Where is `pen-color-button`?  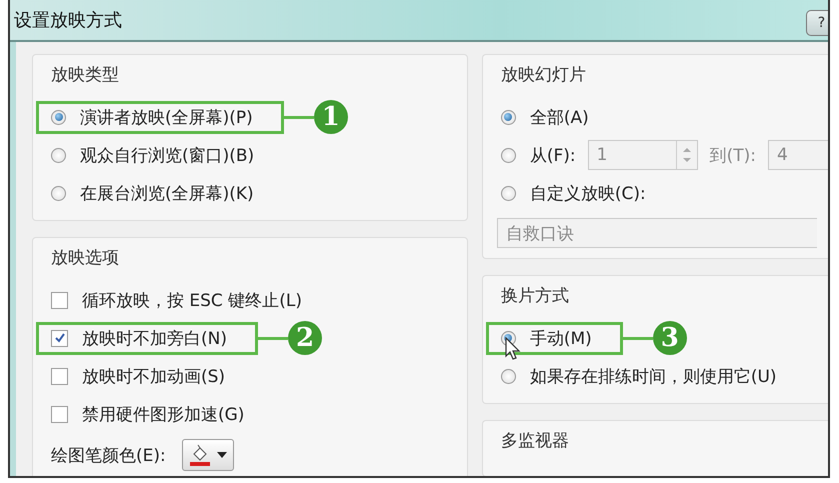 pen-color-button is located at coordinates (208, 455).